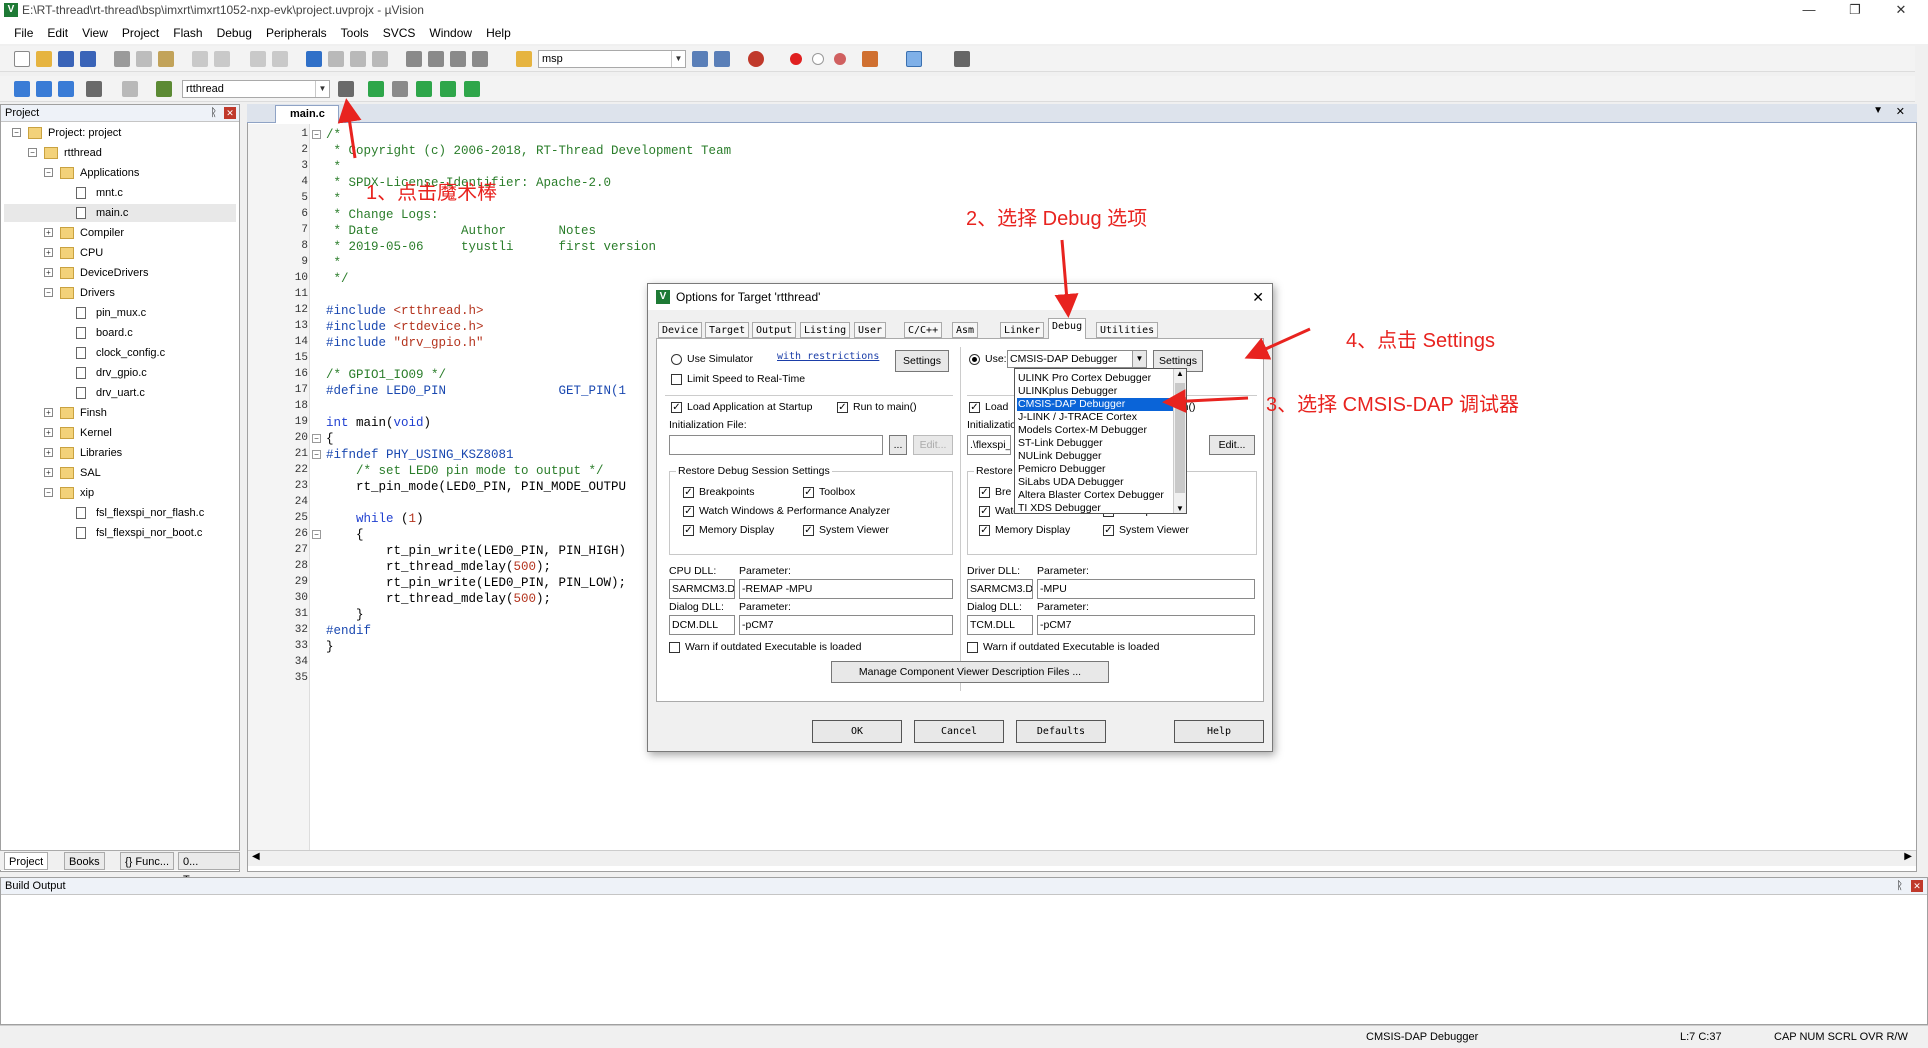 This screenshot has height=1048, width=1928. I want to click on annotation-step3: 3、选择 CMSIS-DAP 调试器, so click(1392, 405).